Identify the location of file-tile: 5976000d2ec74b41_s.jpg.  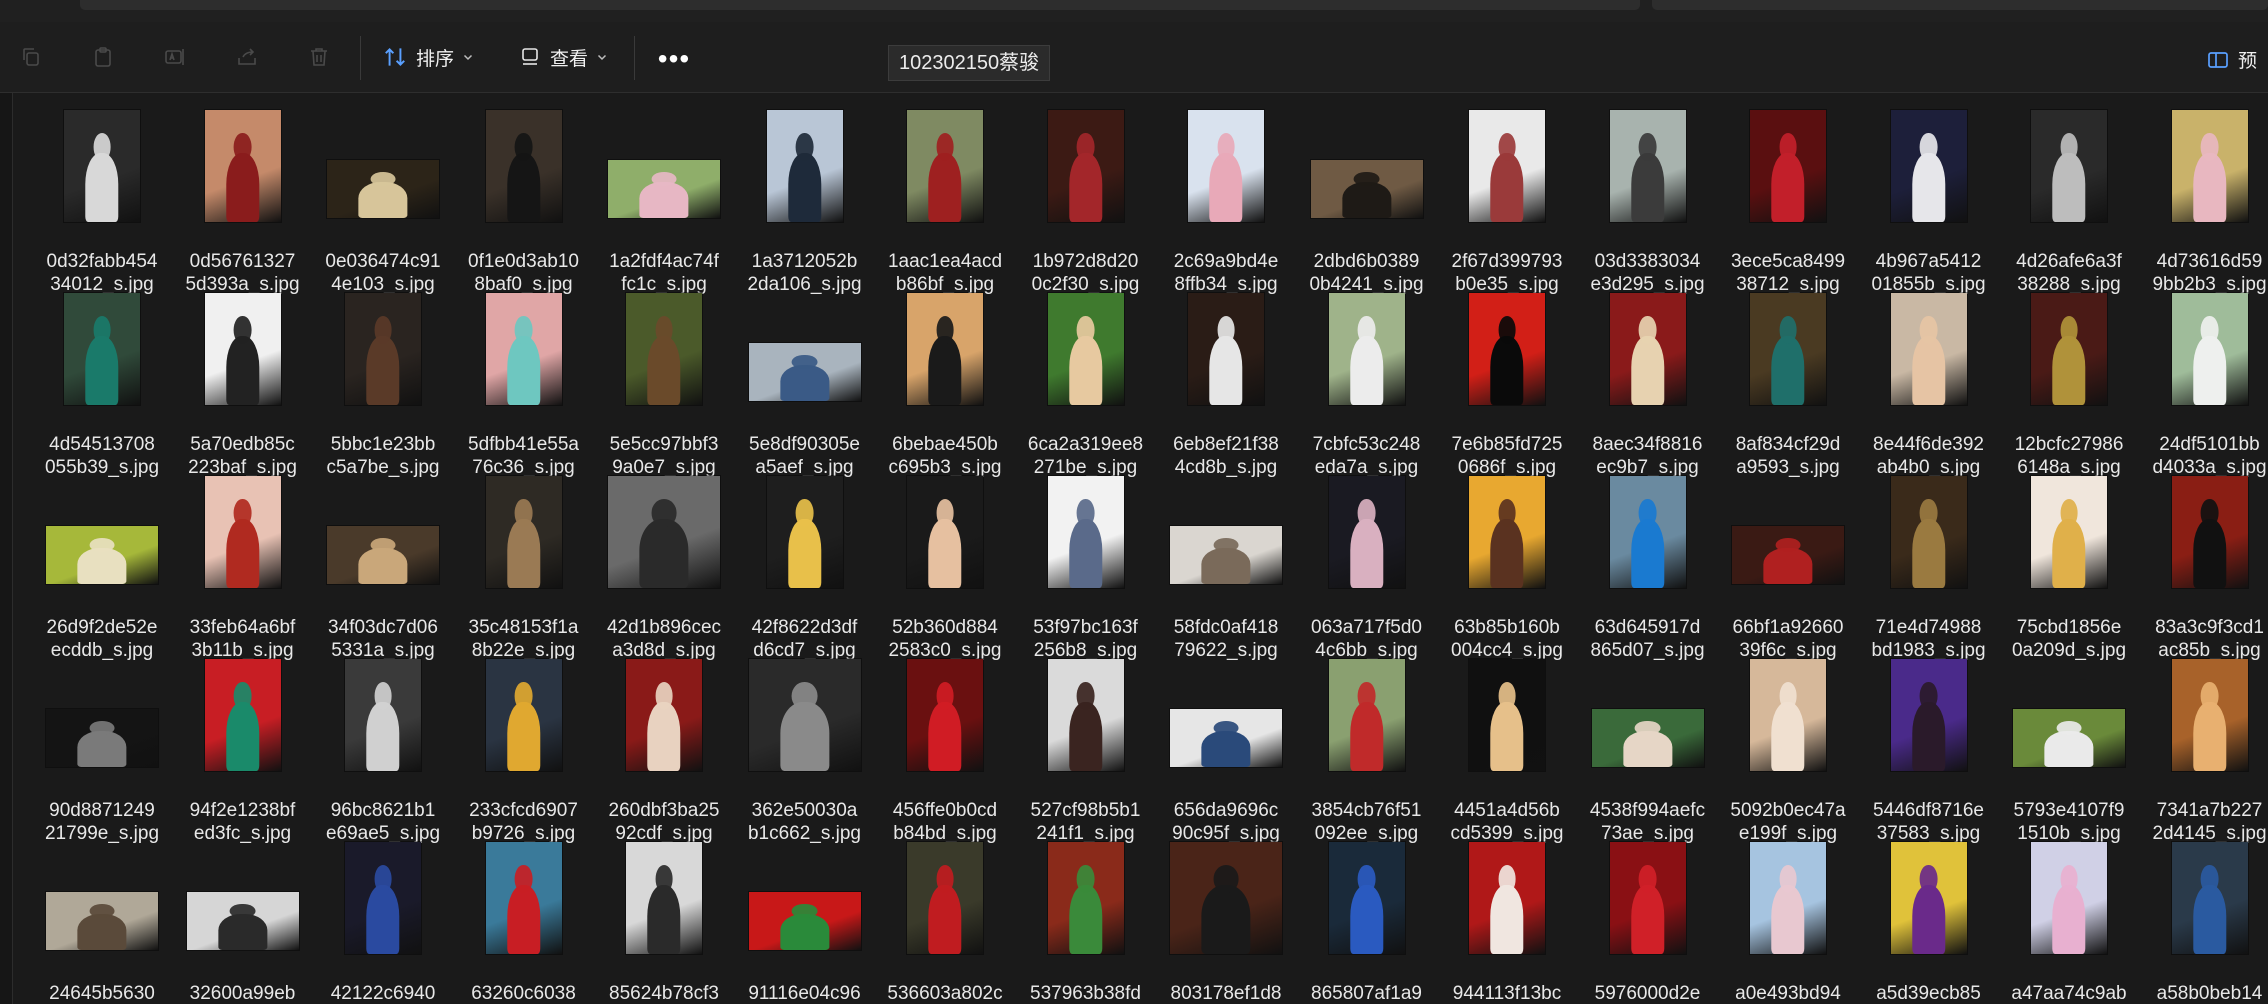
(1648, 923).